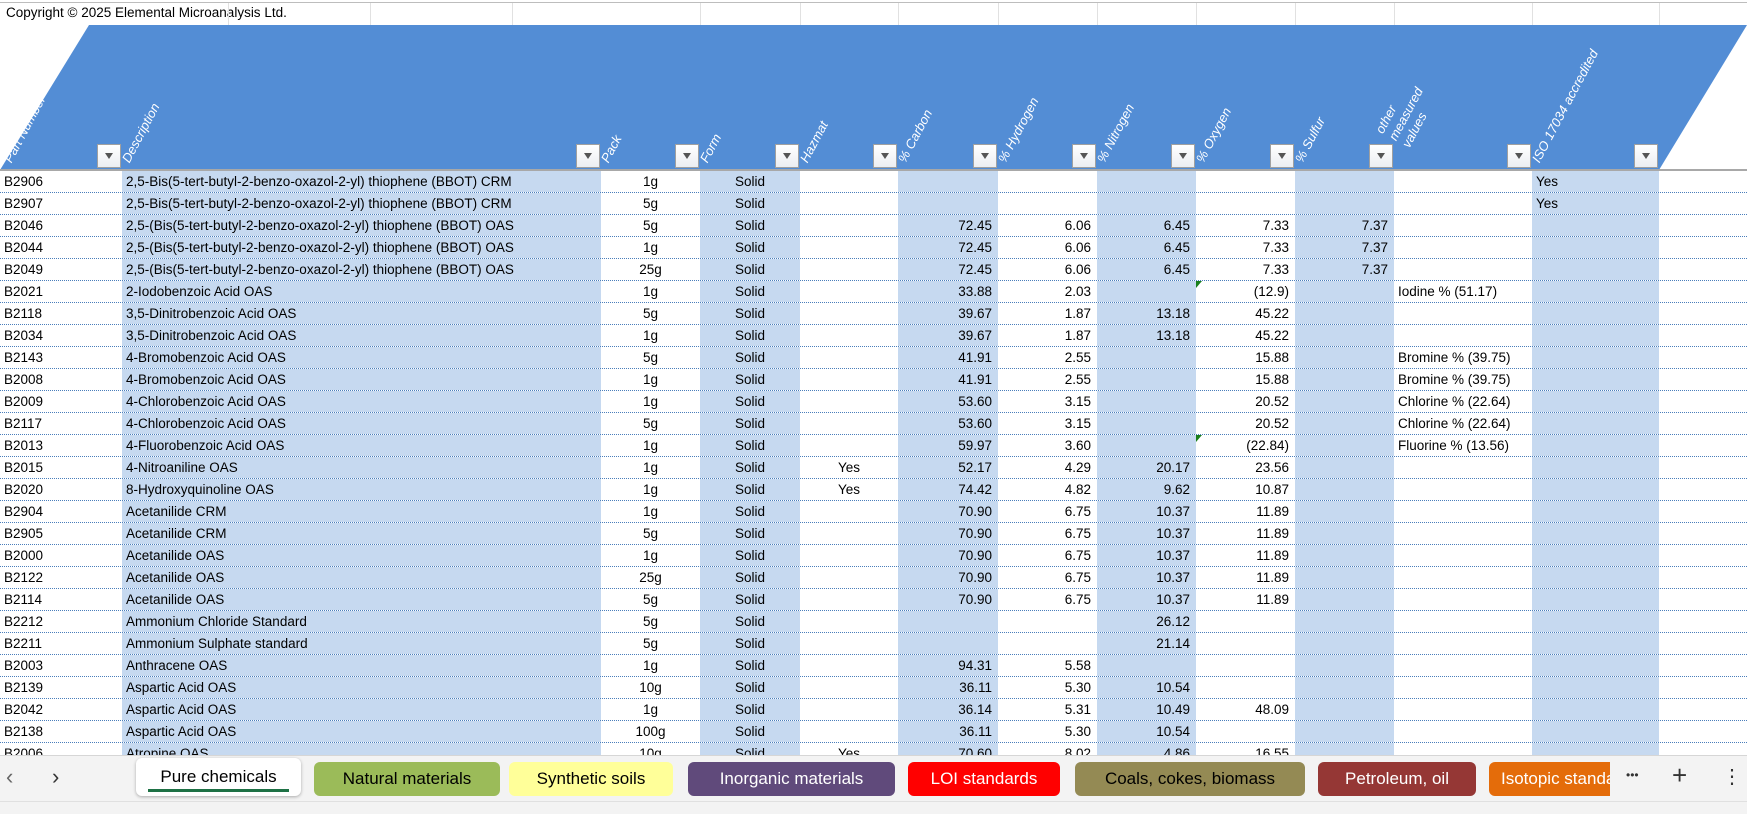  I want to click on filter-dropdown-other-values, so click(1519, 156).